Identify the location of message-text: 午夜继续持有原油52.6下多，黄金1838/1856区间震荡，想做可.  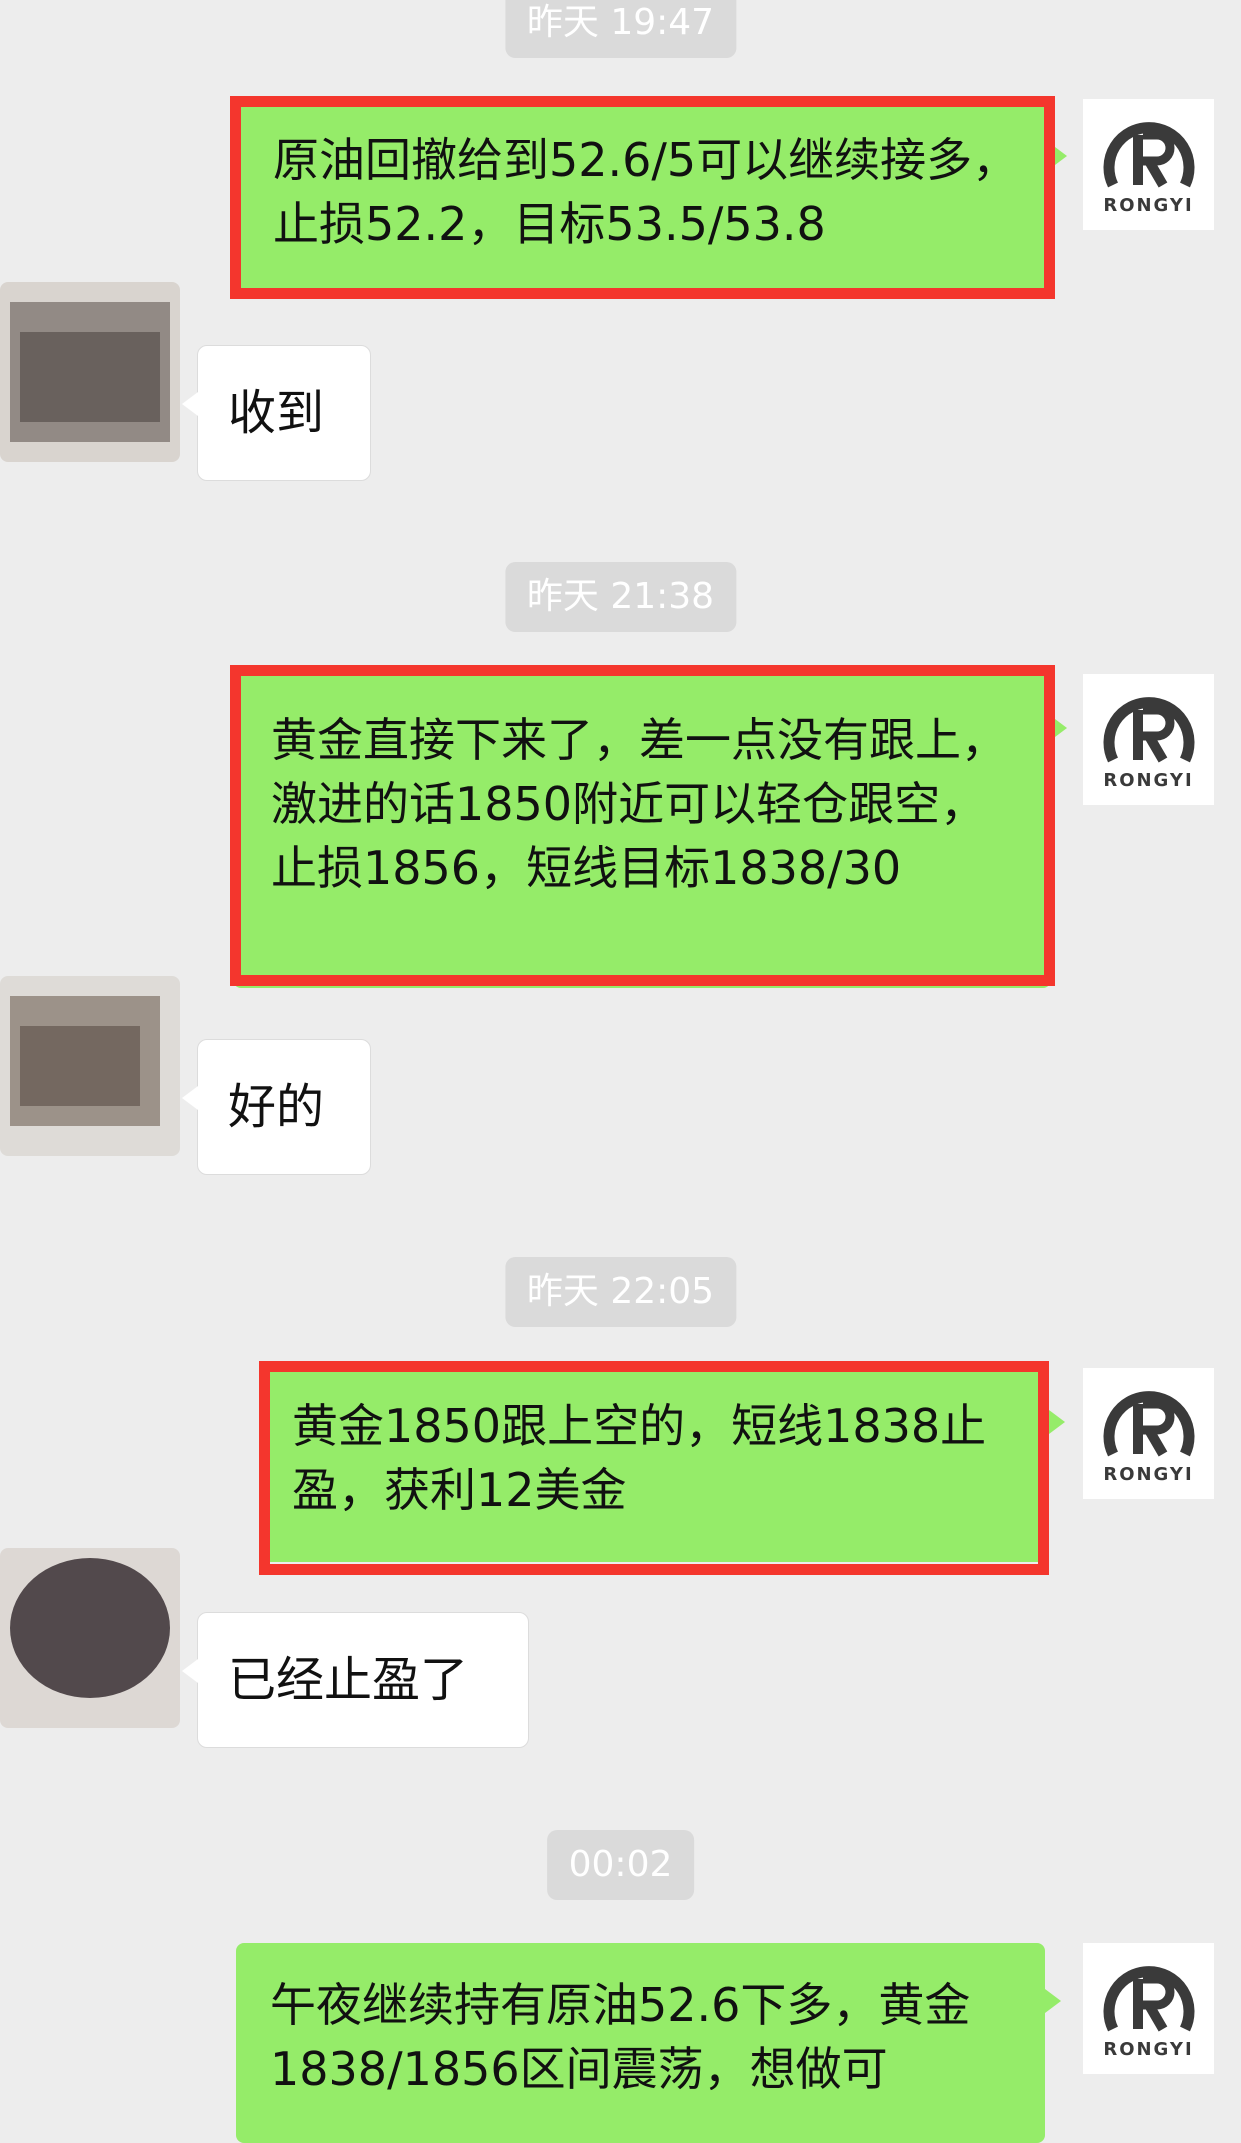
(620, 2037).